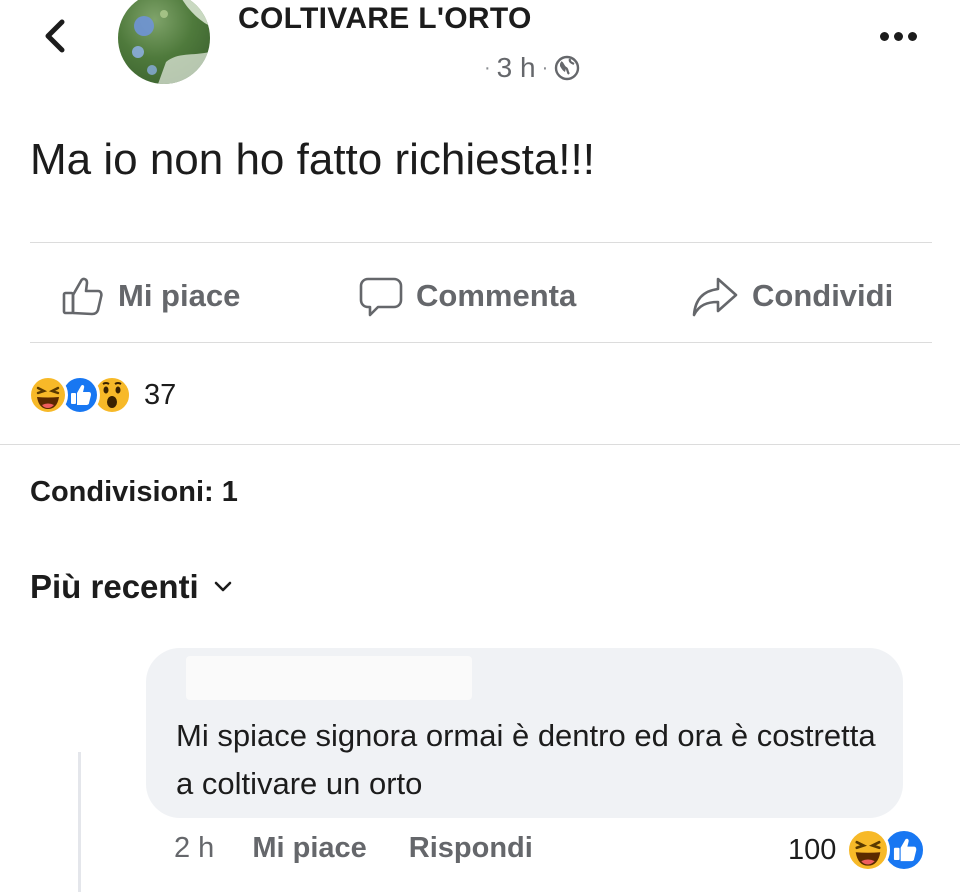 This screenshot has width=960, height=892. Describe the element at coordinates (516, 68) in the screenshot. I see `post-time: 3 h` at that location.